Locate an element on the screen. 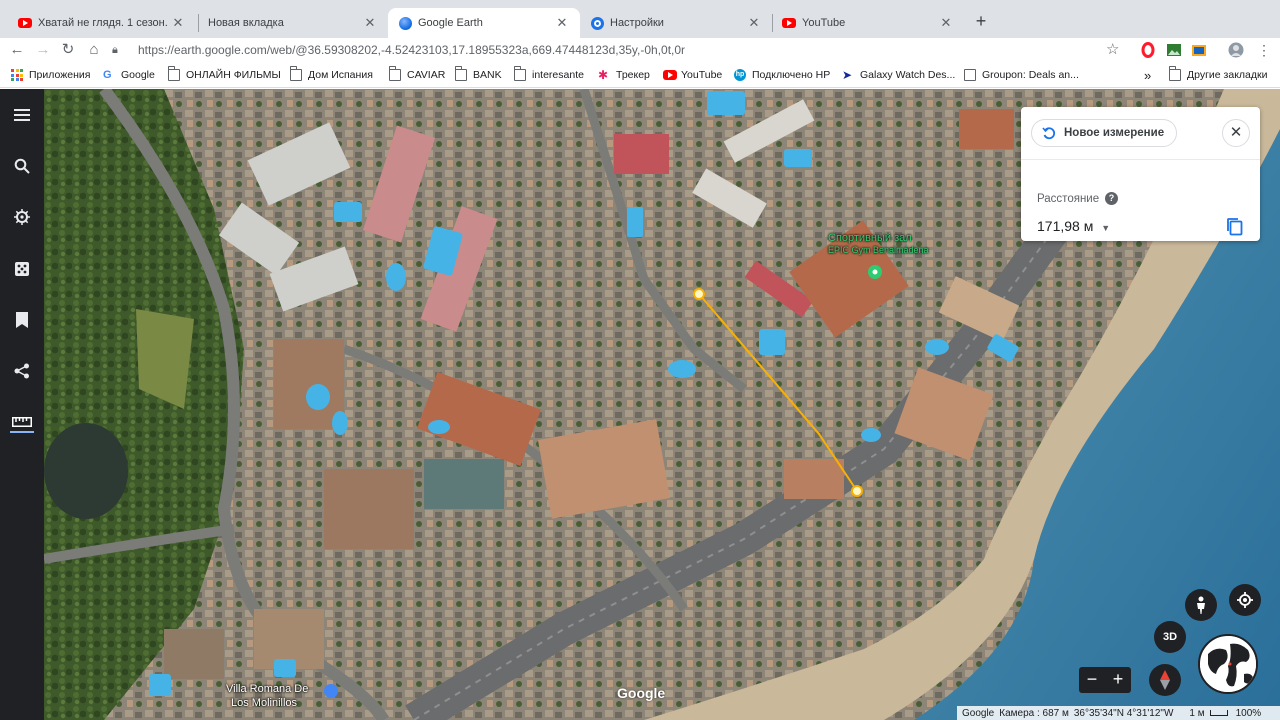 Image resolution: width=1280 pixels, height=720 pixels. poi-label: Спортивный зал is located at coordinates (870, 238).